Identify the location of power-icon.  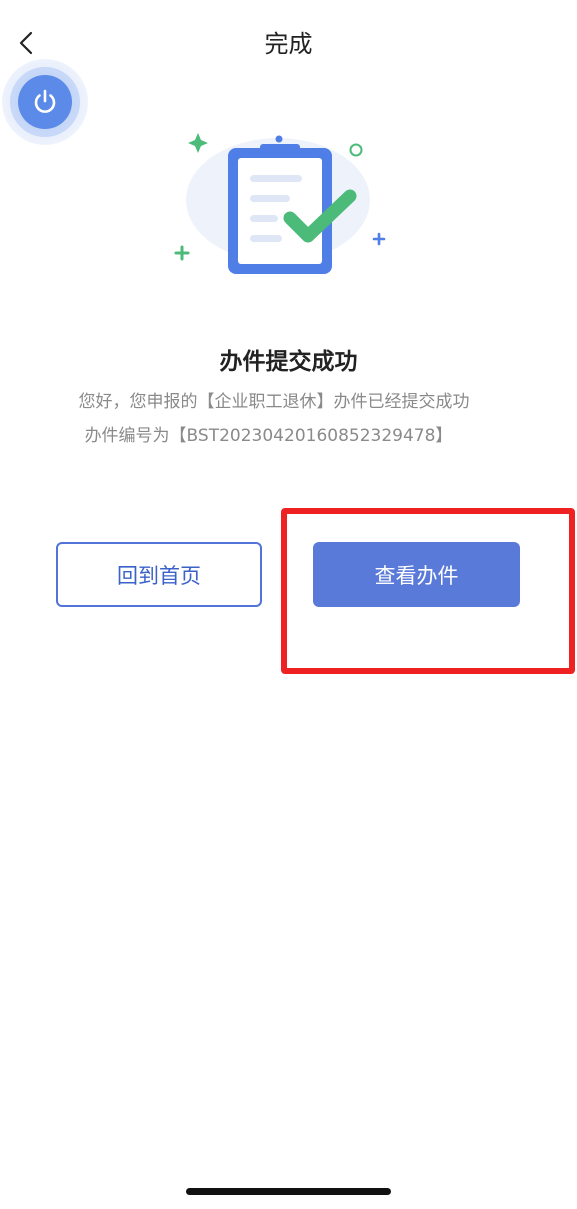
(45, 101).